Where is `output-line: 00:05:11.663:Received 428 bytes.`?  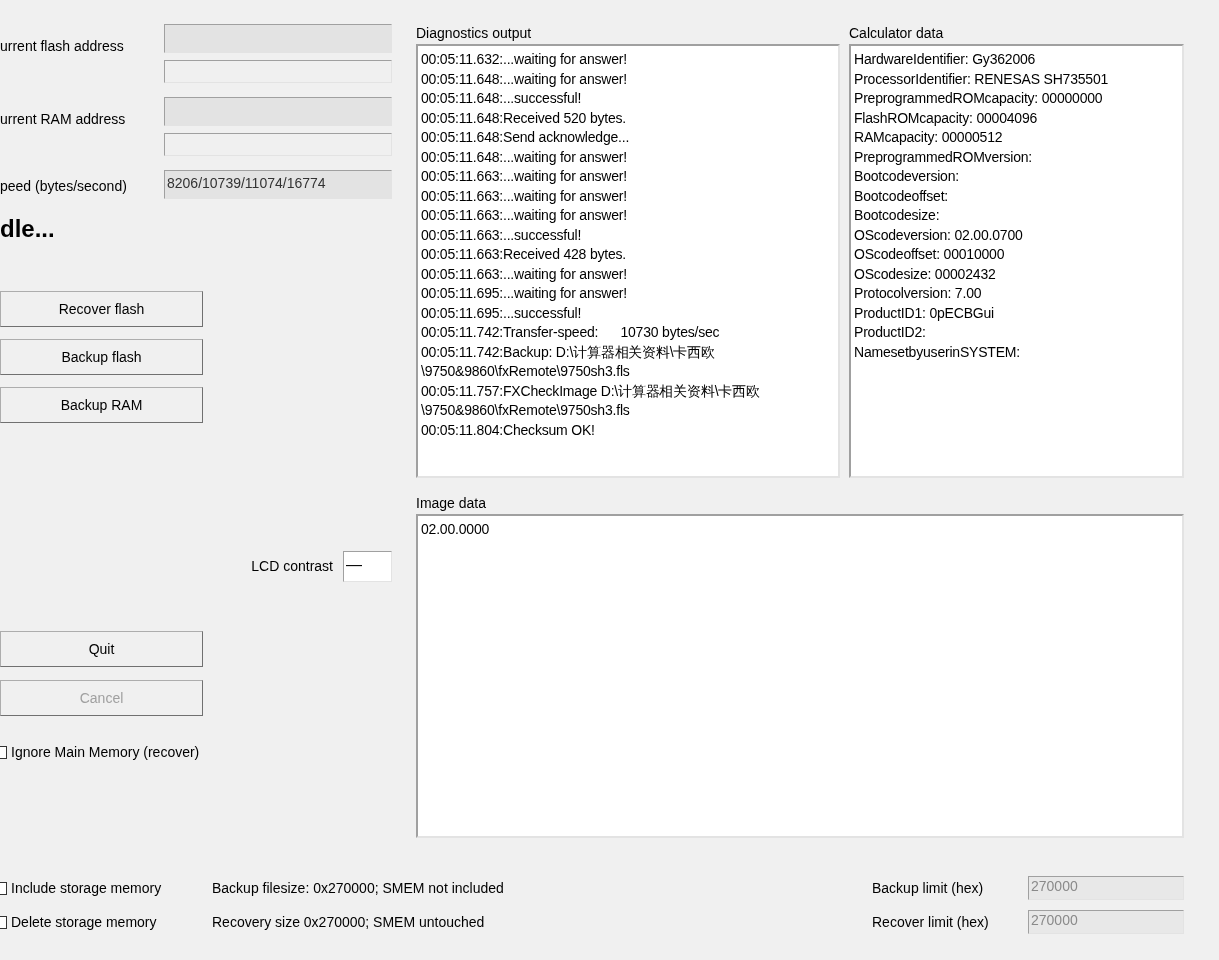
output-line: 00:05:11.663:Received 428 bytes. is located at coordinates (524, 254).